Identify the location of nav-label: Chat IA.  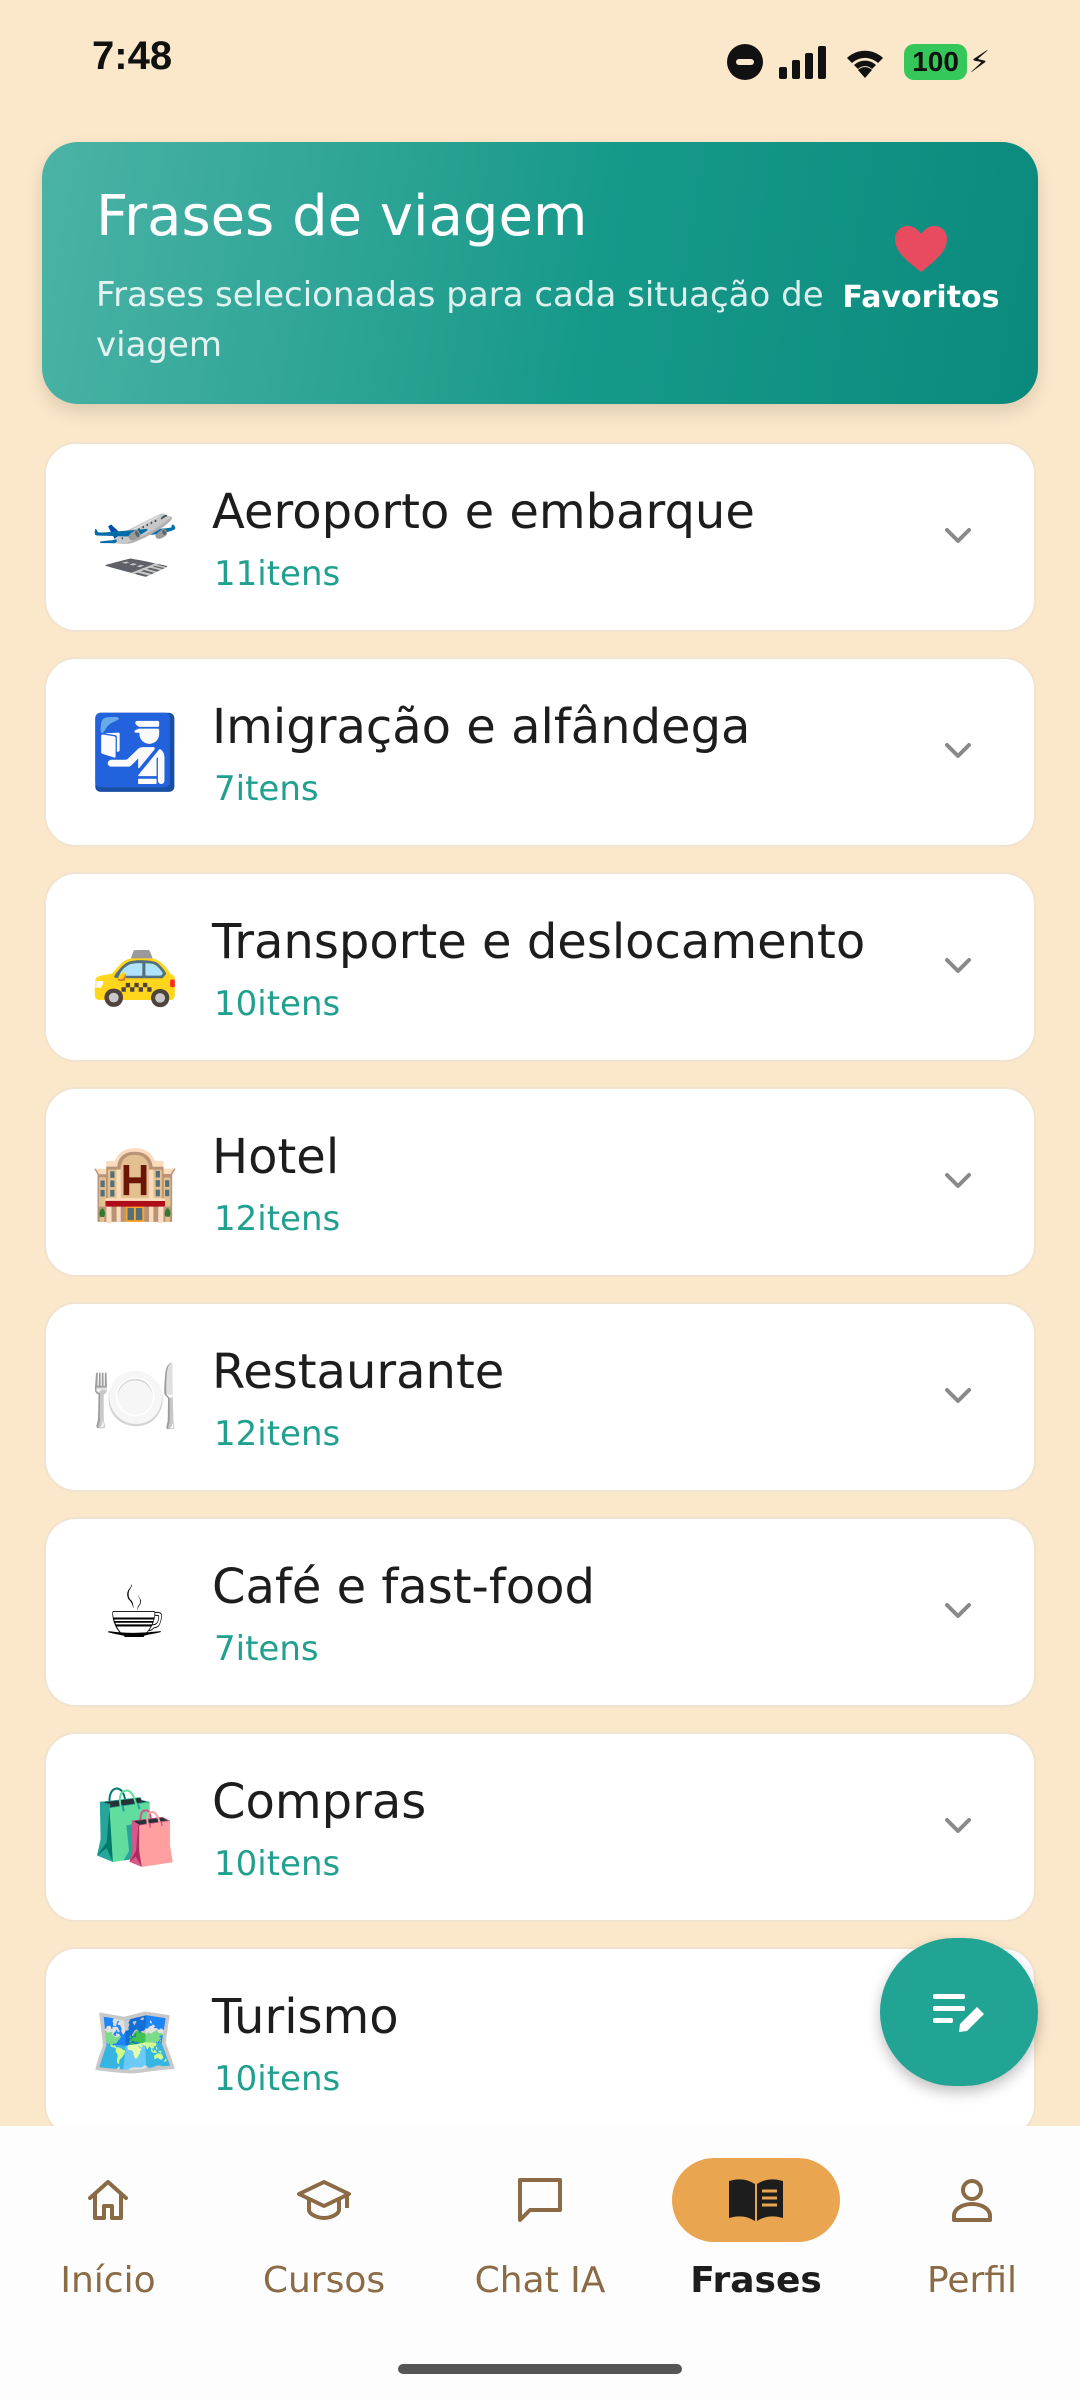
(540, 2280).